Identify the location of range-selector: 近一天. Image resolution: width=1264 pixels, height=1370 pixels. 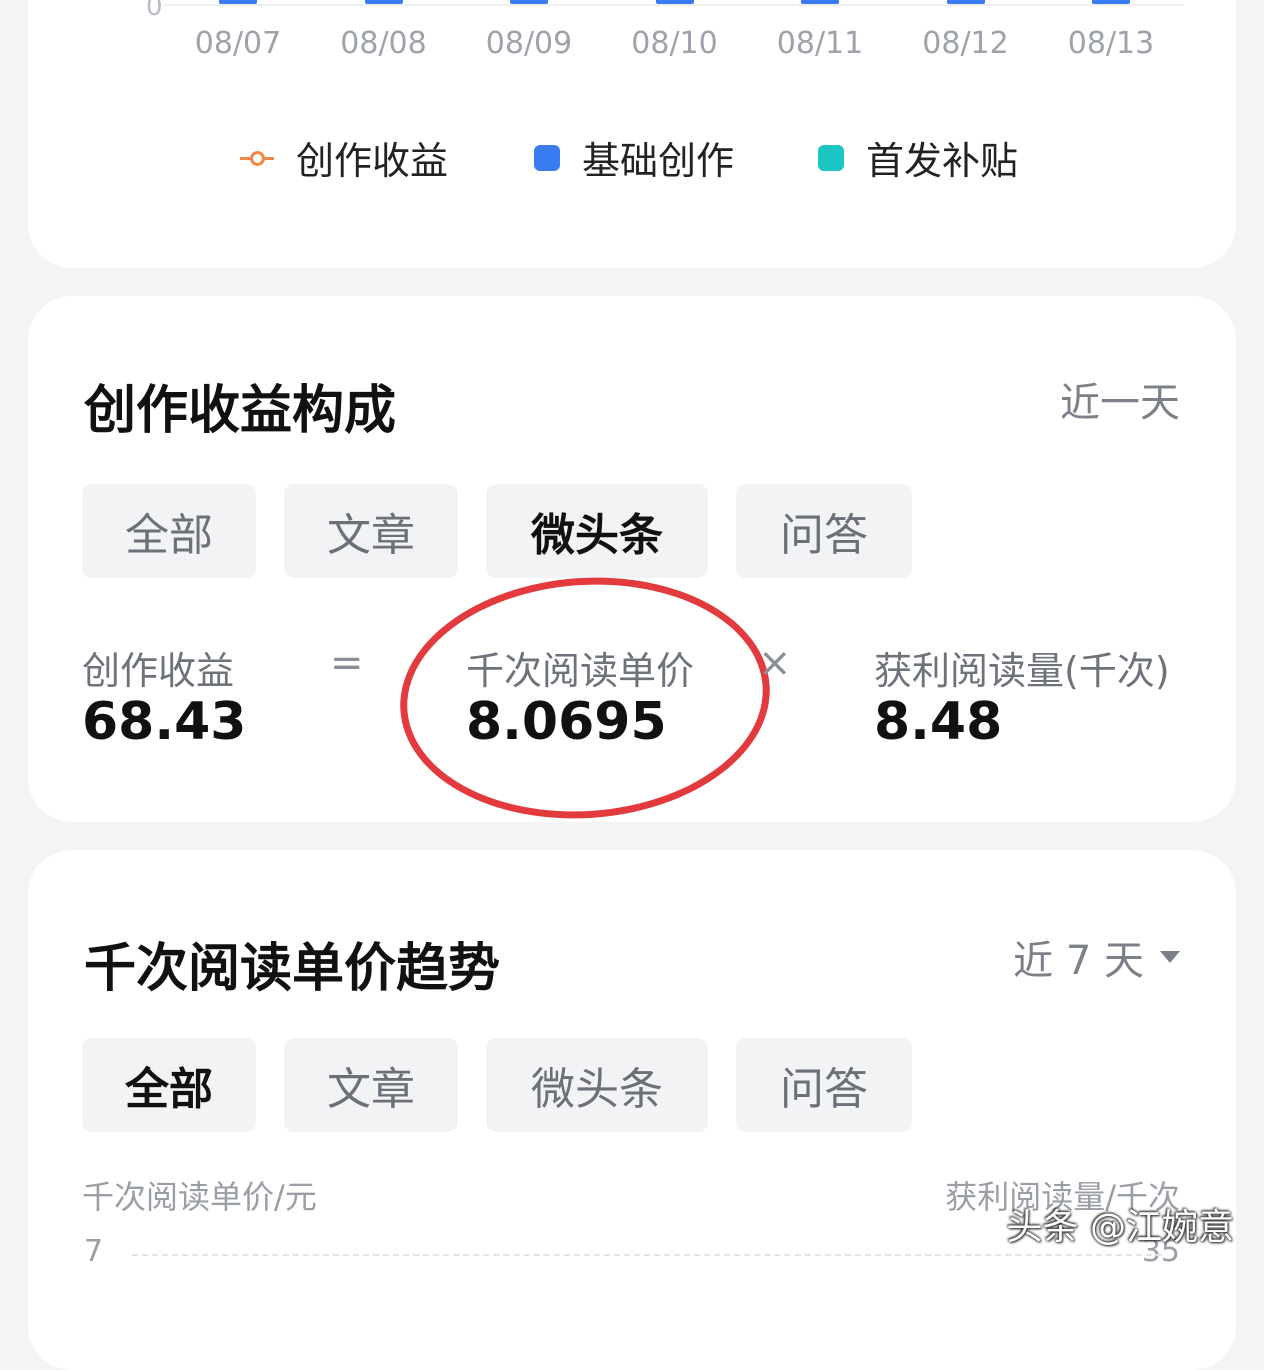
(1120, 399).